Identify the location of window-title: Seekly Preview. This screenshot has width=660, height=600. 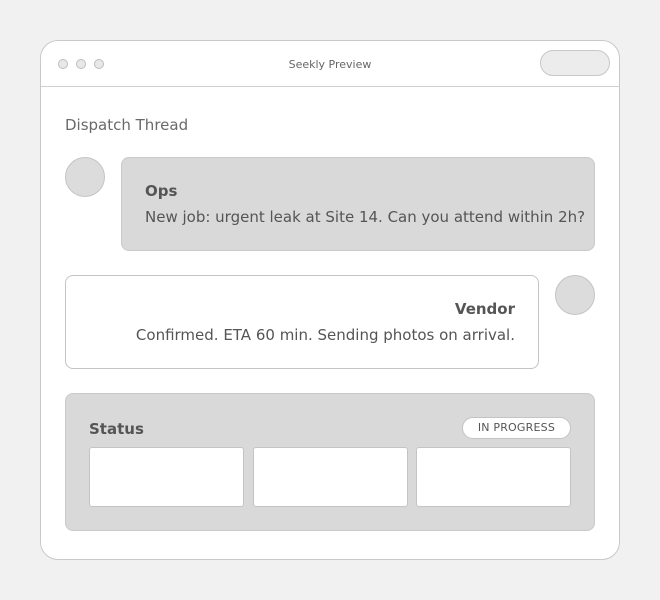
(330, 64).